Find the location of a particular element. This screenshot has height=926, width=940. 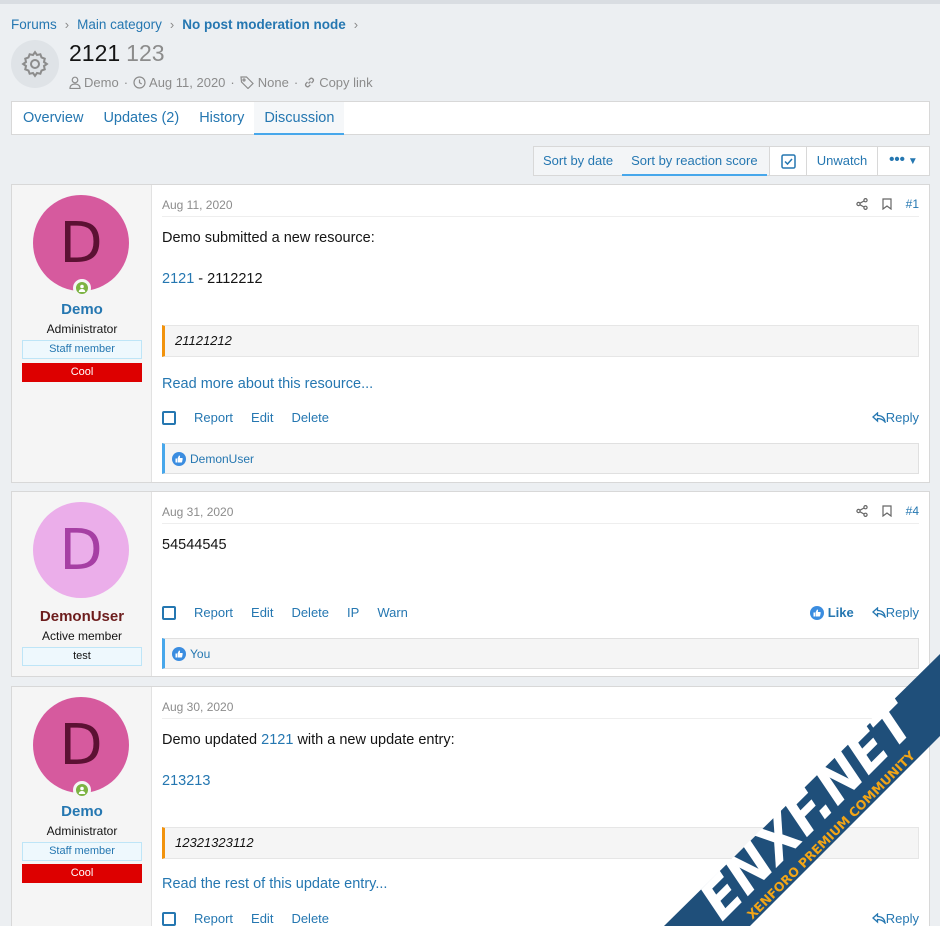

more-options-button: ••• ▼ is located at coordinates (903, 161).